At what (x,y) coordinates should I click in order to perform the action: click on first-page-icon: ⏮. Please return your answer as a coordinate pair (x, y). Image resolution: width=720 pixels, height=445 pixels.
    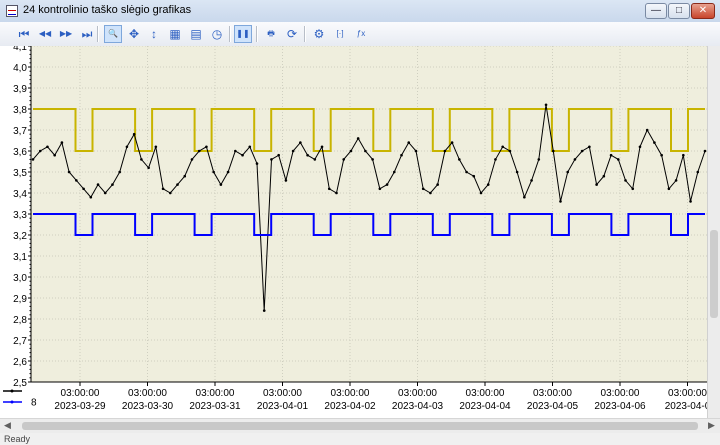
    Looking at the image, I should click on (24, 34).